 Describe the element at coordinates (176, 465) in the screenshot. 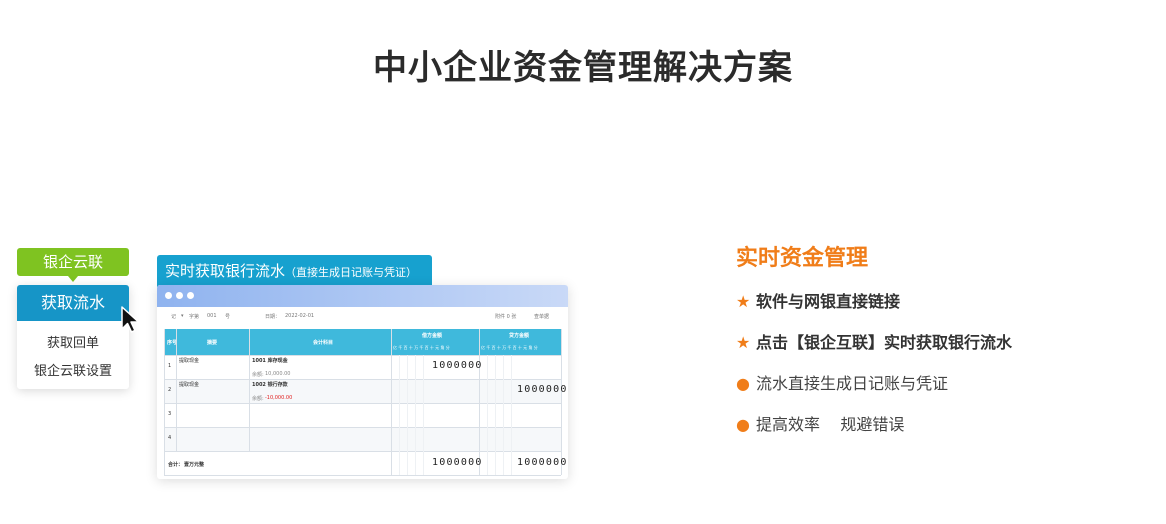

I see `total-label: 合计：` at that location.